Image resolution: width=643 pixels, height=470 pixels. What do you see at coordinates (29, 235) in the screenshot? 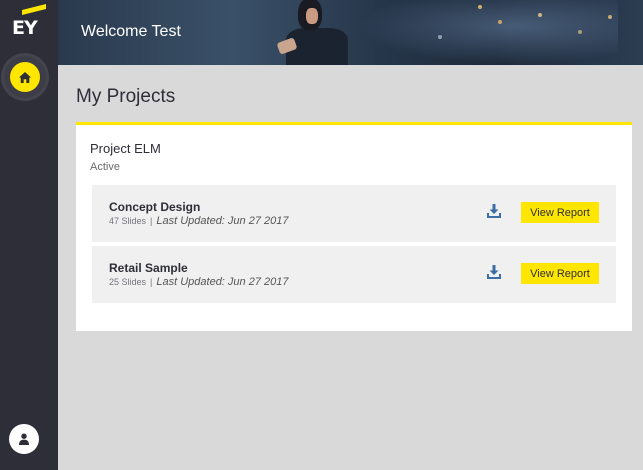
I see `sidebar: EY` at bounding box center [29, 235].